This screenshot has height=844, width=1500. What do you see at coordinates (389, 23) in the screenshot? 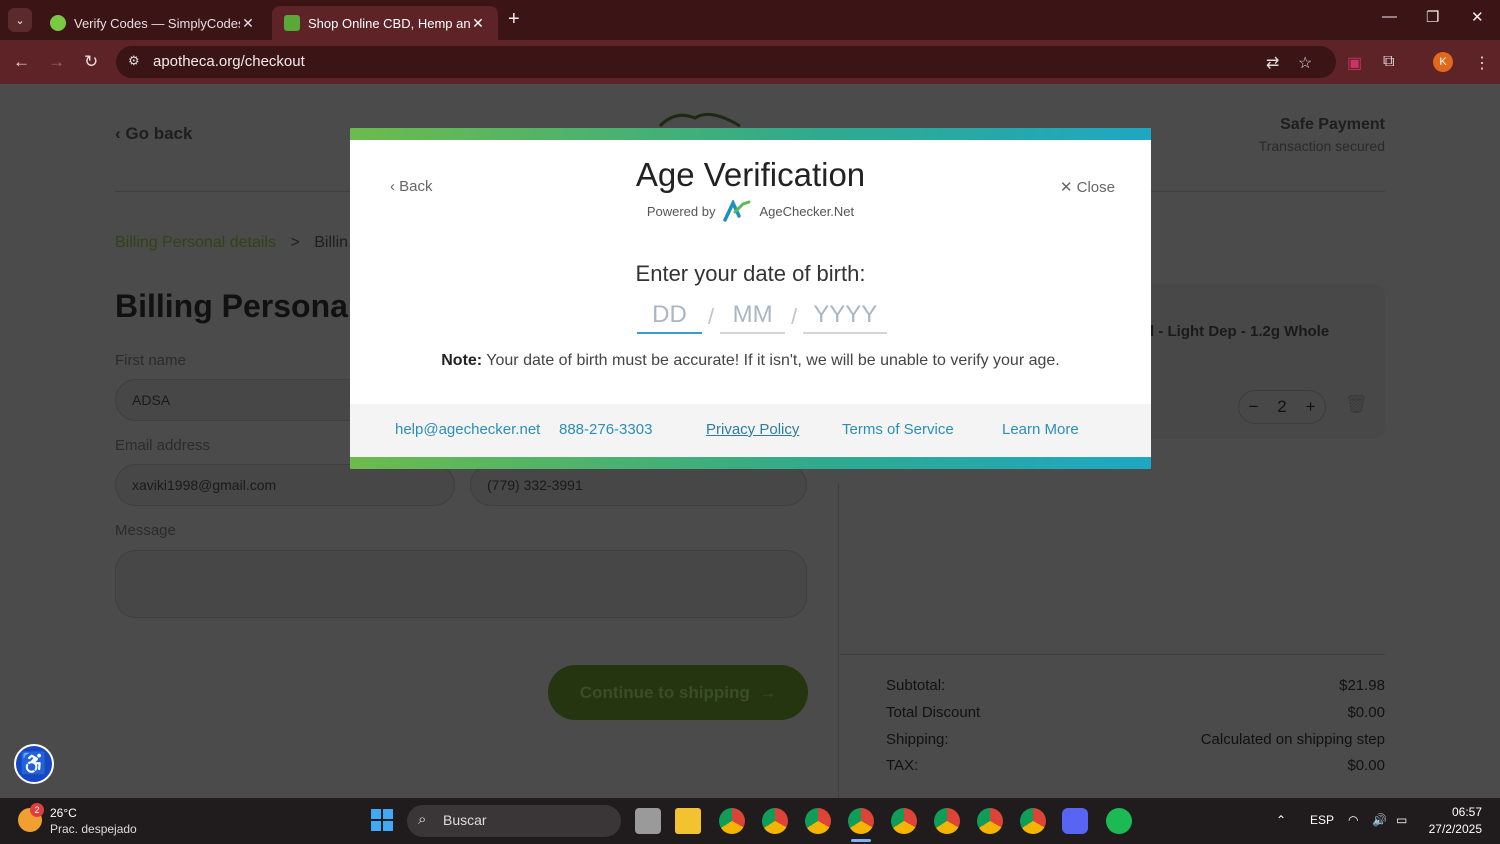
I see `tab-title: Shop Online CBD, Hemp and O` at bounding box center [389, 23].